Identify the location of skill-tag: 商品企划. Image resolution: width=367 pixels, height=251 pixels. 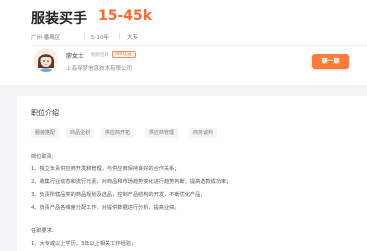
(80, 133).